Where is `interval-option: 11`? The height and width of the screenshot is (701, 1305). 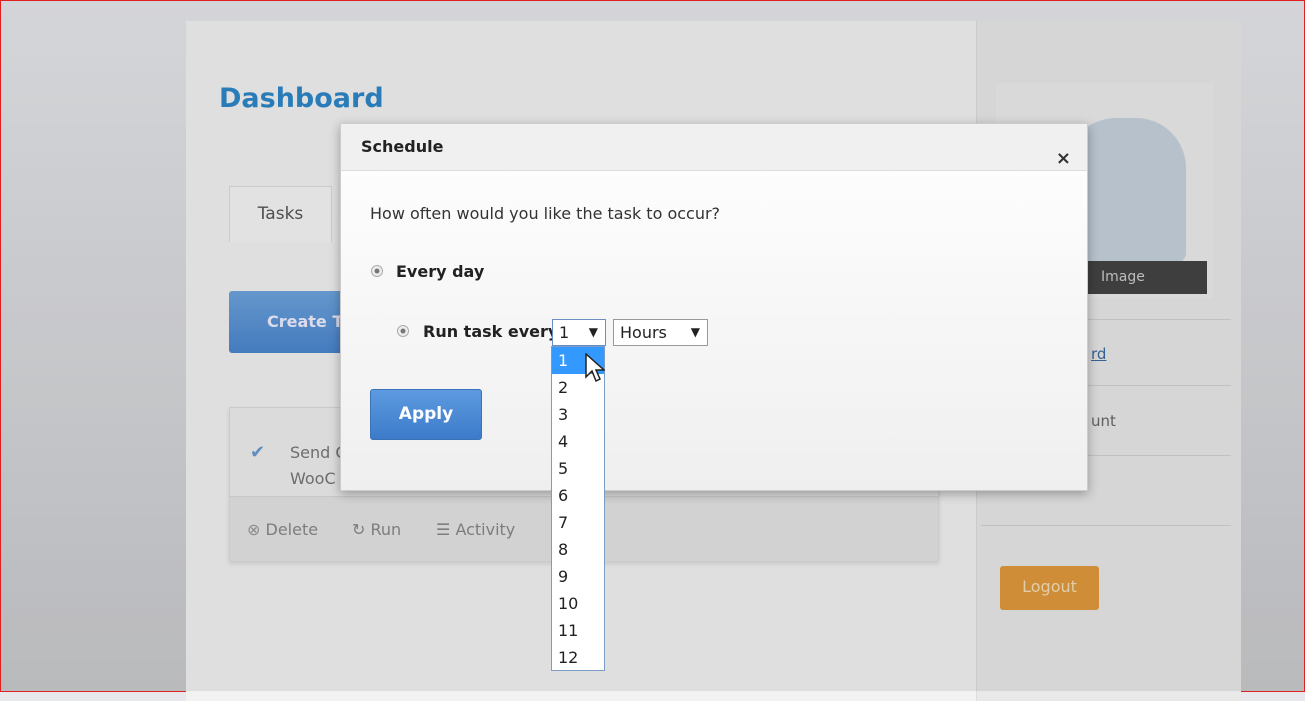 interval-option: 11 is located at coordinates (578, 630).